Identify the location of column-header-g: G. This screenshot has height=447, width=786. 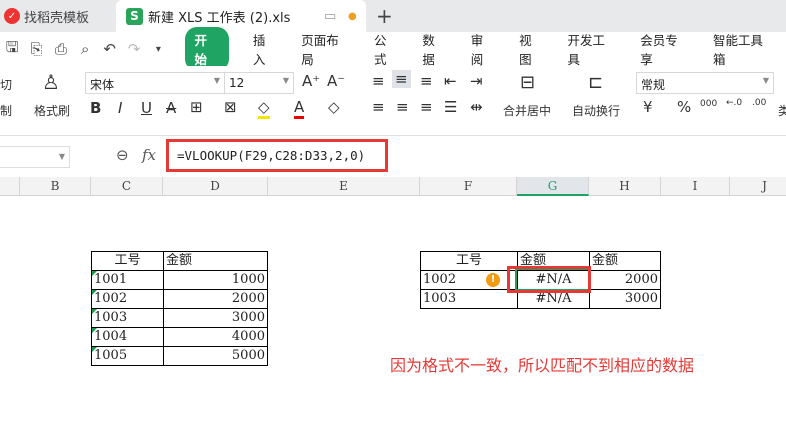
(553, 186).